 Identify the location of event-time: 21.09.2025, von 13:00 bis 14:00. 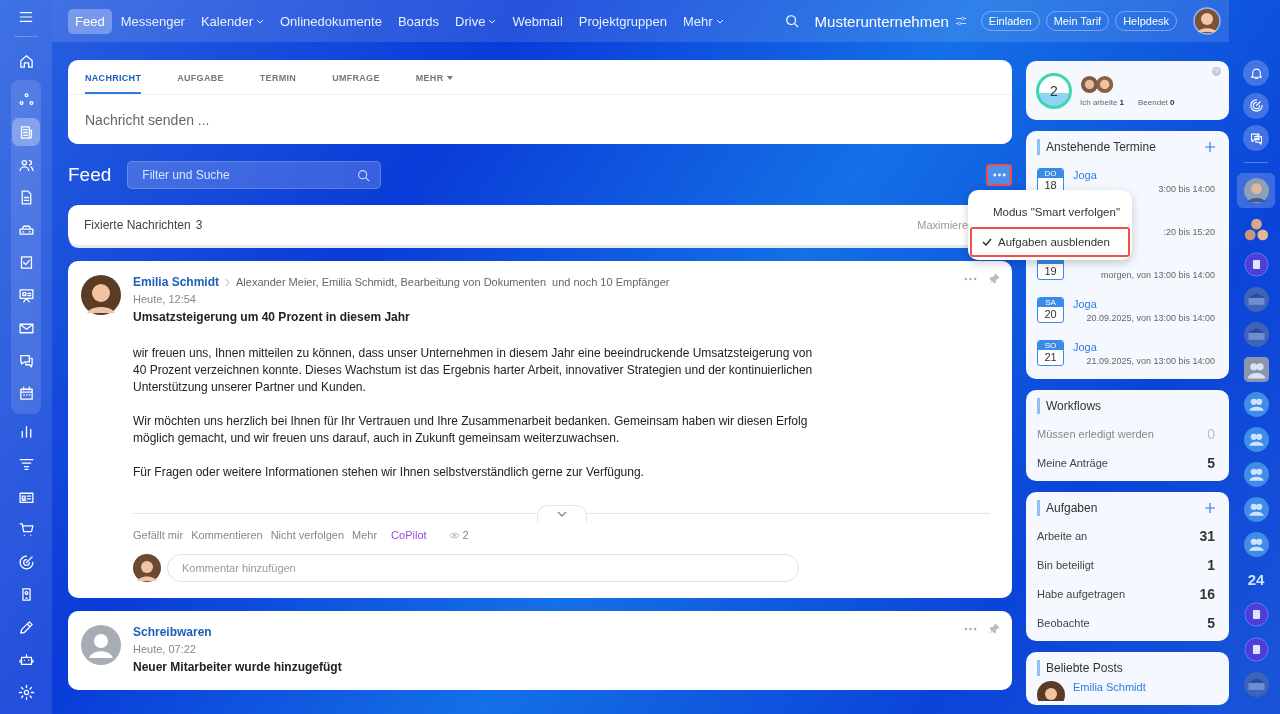
(1150, 361).